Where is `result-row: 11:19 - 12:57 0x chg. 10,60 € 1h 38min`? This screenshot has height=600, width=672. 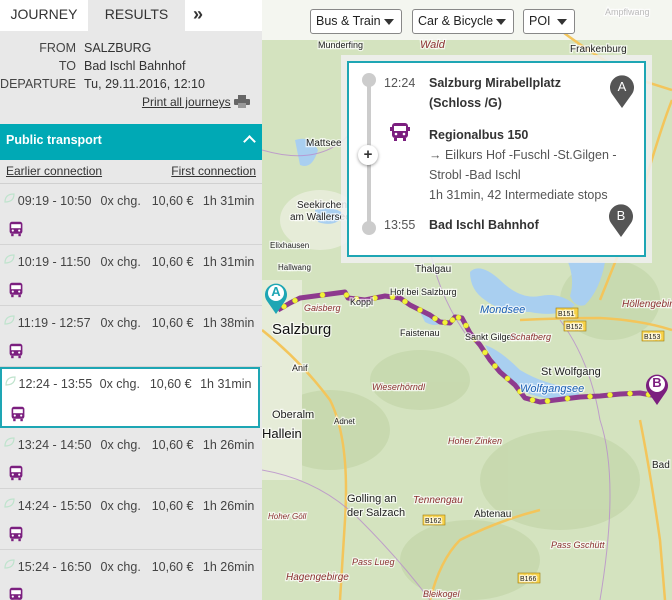
result-row: 11:19 - 12:57 0x chg. 10,60 € 1h 38min is located at coordinates (131, 336).